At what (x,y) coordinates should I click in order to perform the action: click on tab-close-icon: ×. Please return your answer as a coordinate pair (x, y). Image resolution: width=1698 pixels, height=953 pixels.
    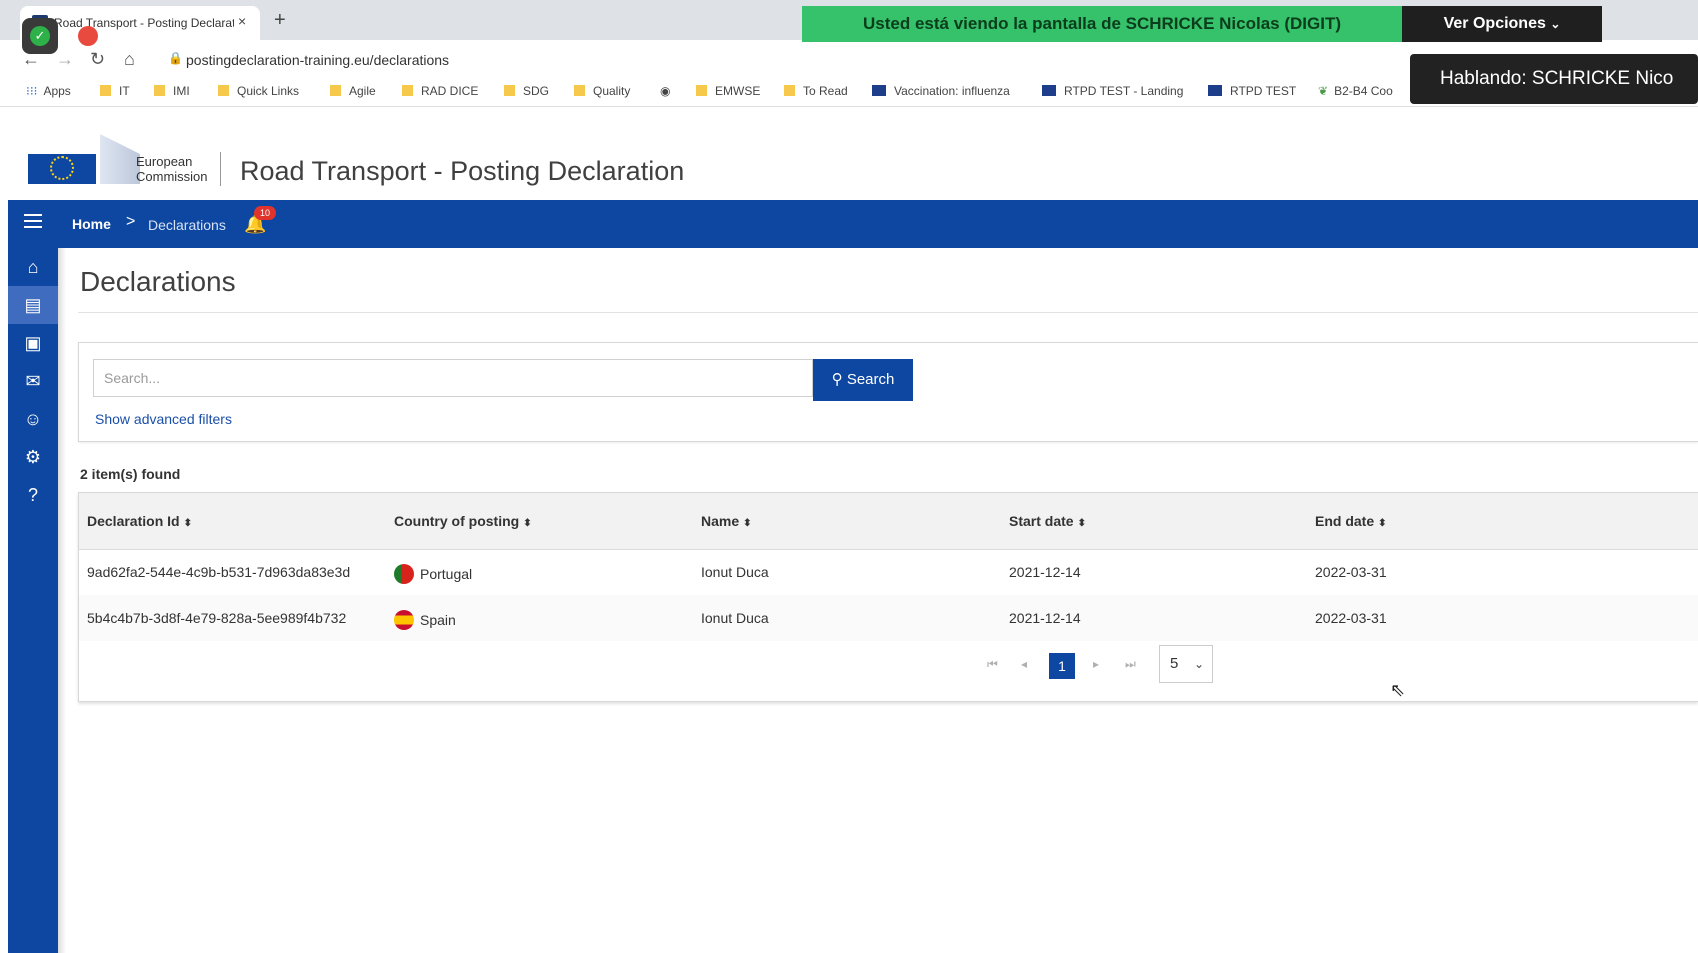
    Looking at the image, I should click on (242, 21).